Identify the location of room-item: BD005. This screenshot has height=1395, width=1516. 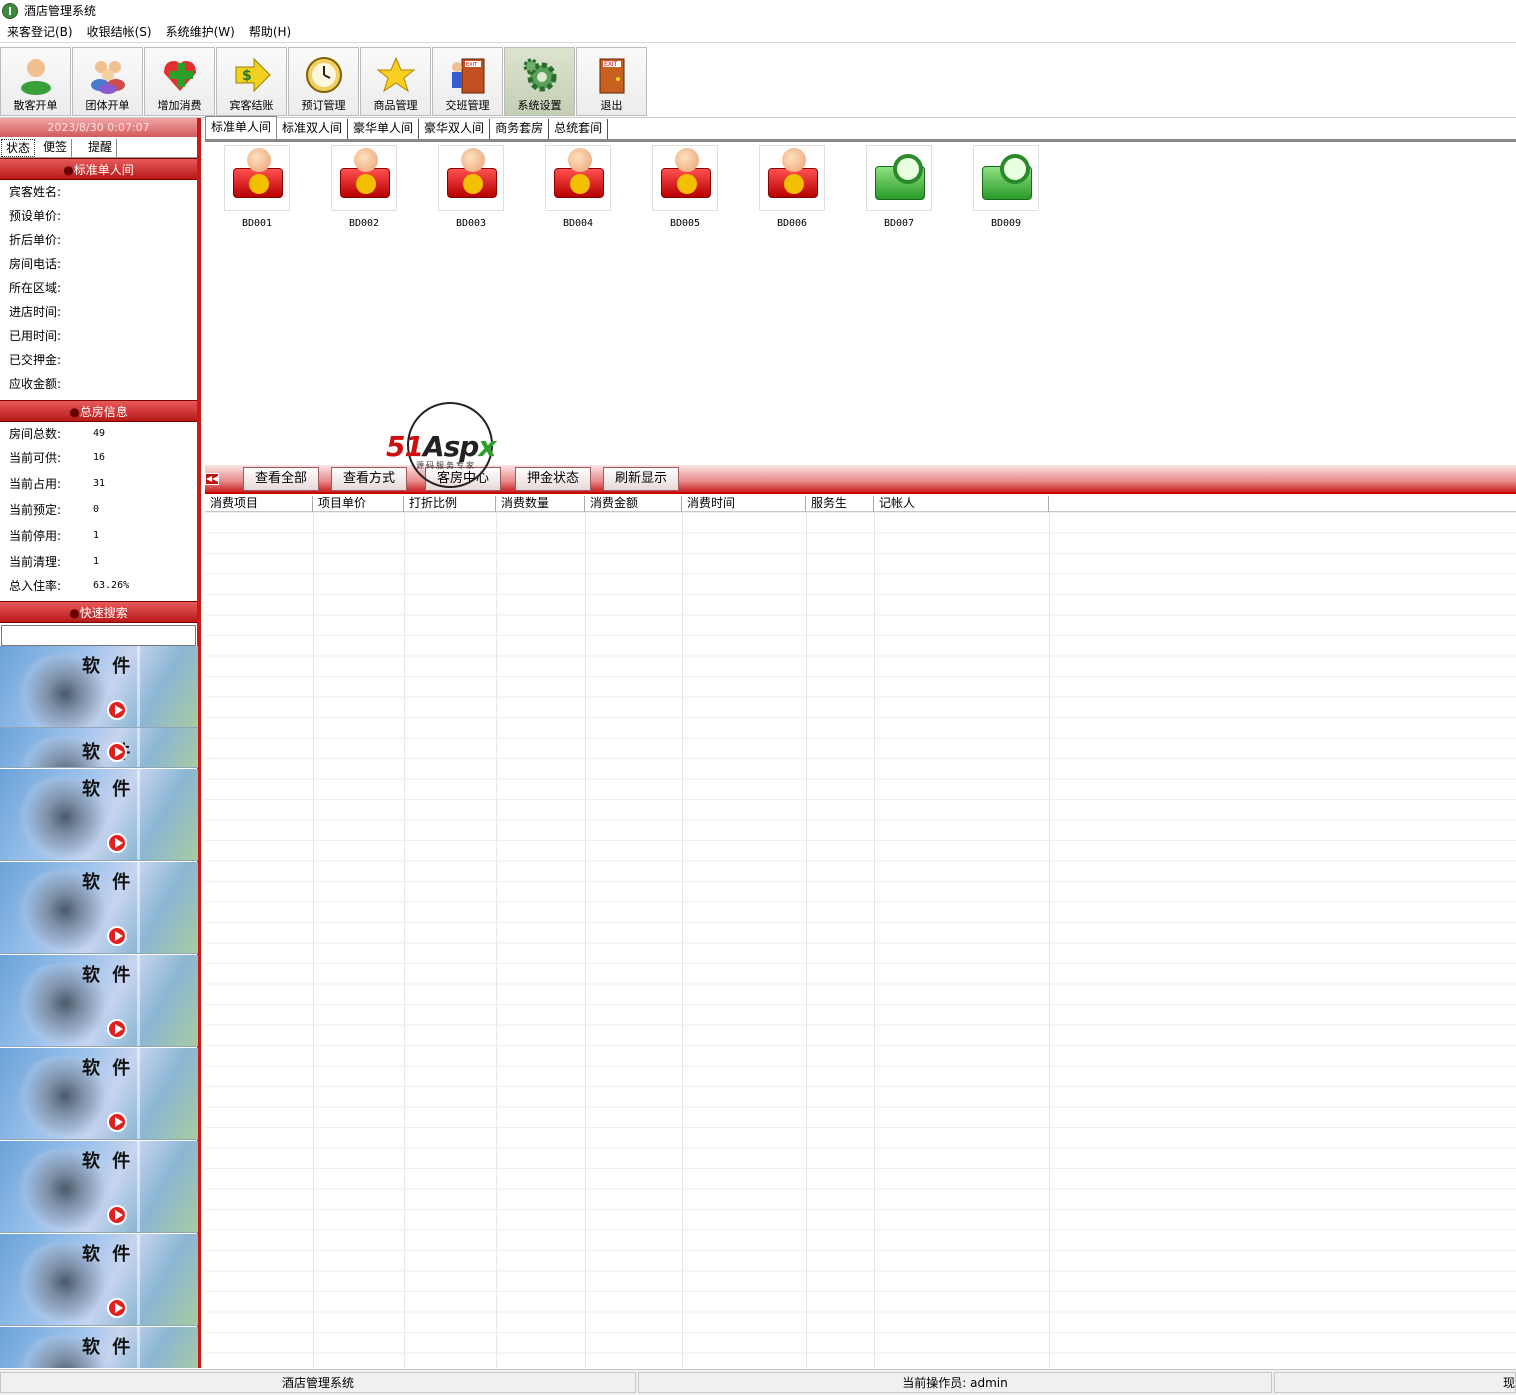
(685, 190).